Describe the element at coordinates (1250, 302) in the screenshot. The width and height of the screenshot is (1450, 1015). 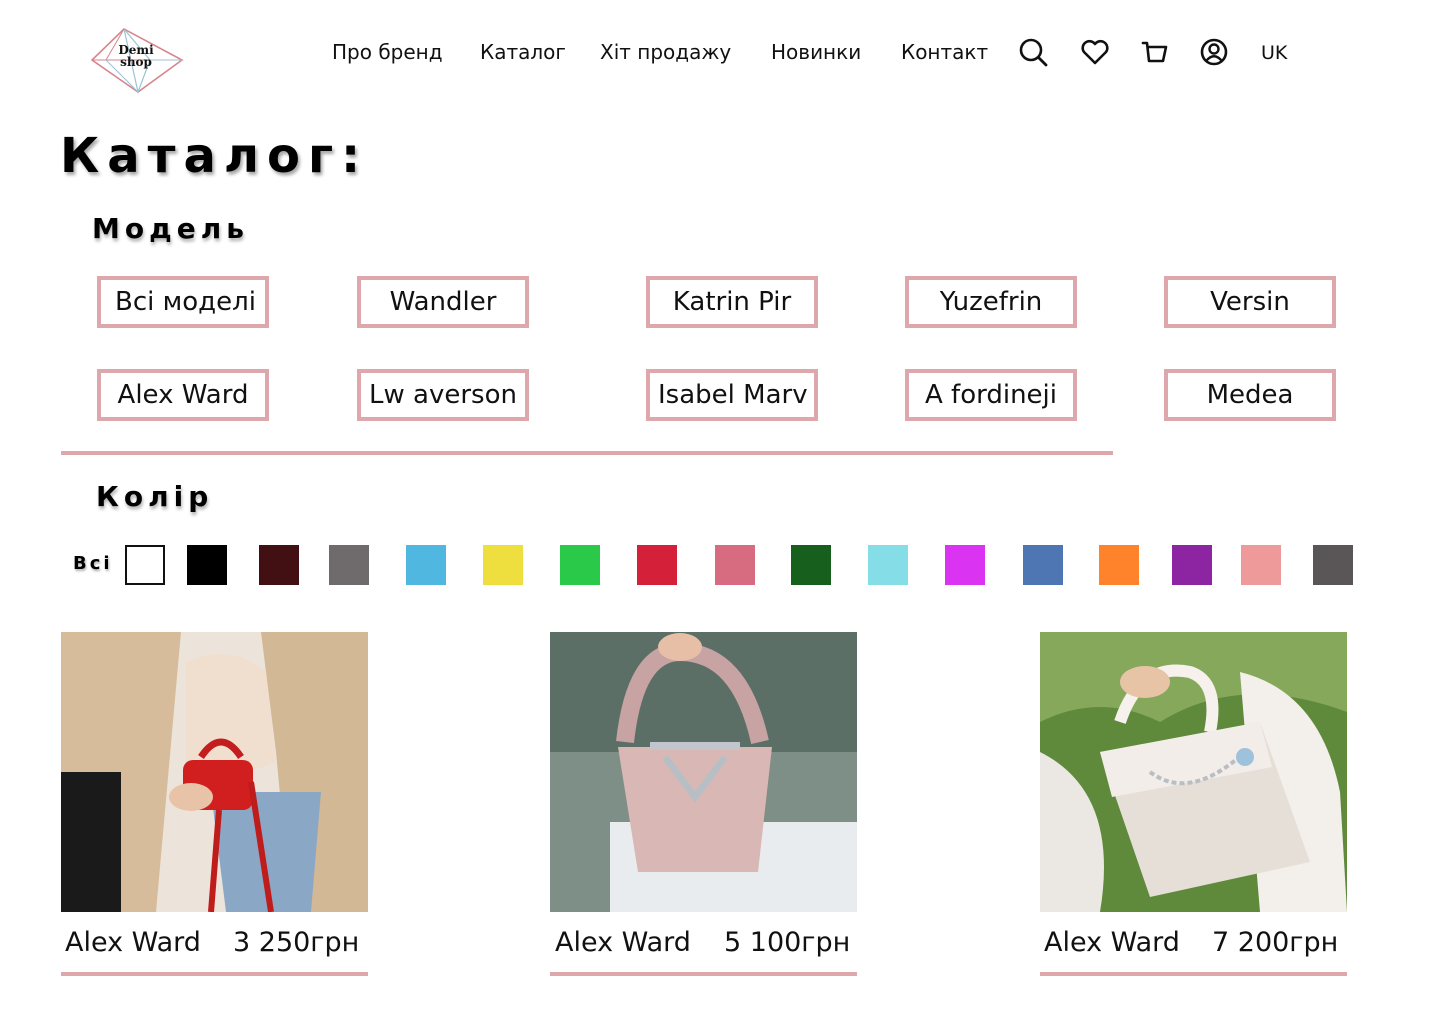
I see `model-button-versin: Versin` at that location.